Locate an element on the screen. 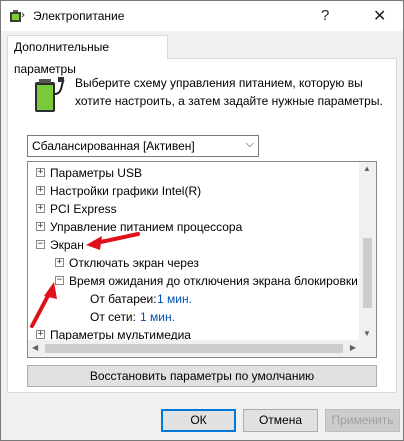 The width and height of the screenshot is (404, 441). scrollbar-corner is located at coordinates (367, 348).